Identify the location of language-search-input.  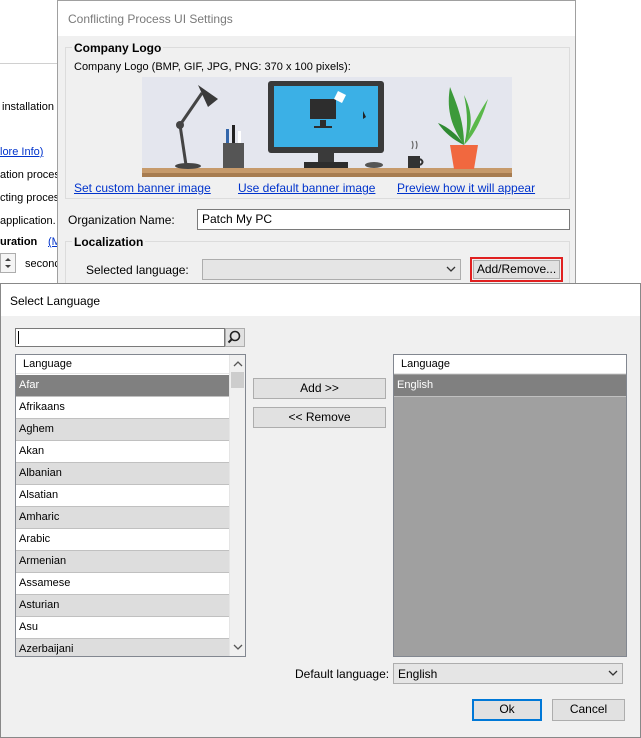
(120, 337).